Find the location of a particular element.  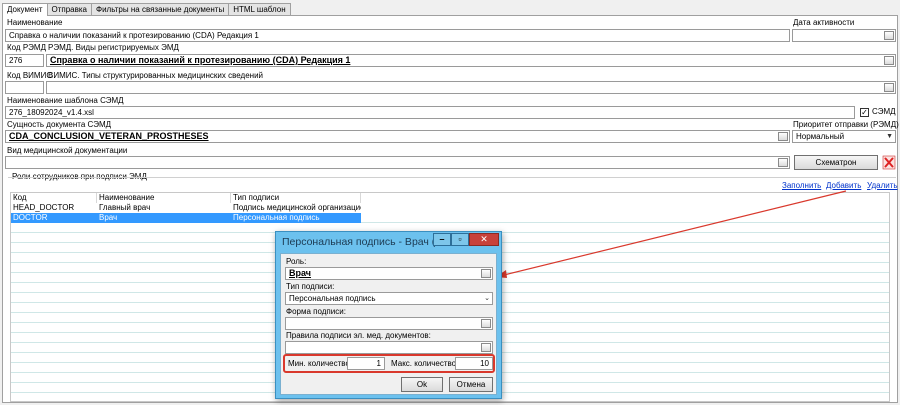

rules-select-button is located at coordinates (486, 347).